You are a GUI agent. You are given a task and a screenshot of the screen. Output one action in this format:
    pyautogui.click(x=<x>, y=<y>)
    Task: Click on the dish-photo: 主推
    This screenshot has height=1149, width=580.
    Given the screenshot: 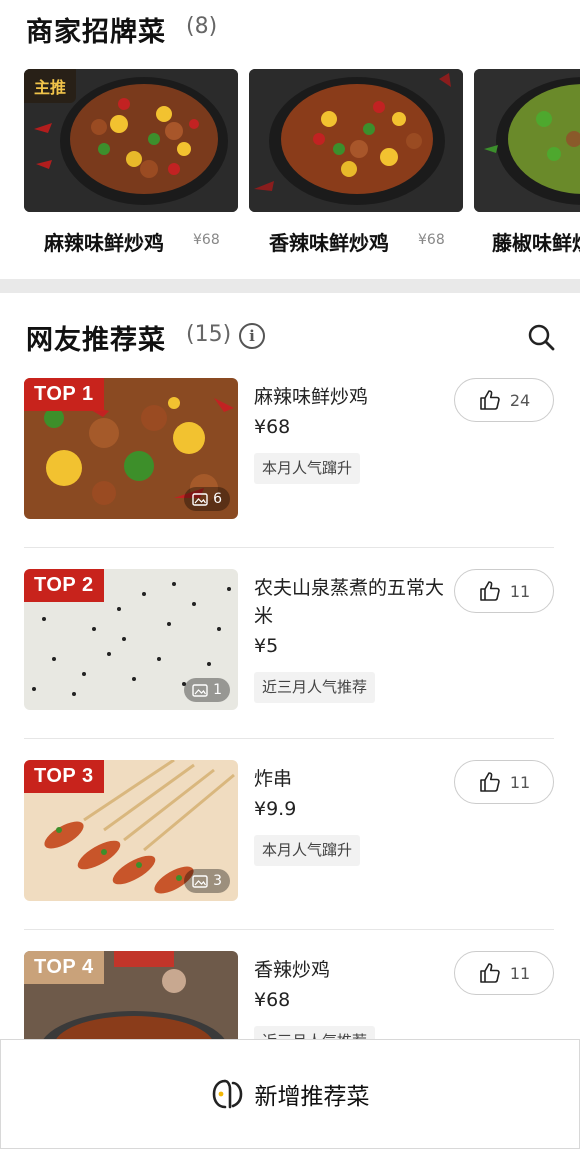 What is the action you would take?
    pyautogui.click(x=131, y=140)
    